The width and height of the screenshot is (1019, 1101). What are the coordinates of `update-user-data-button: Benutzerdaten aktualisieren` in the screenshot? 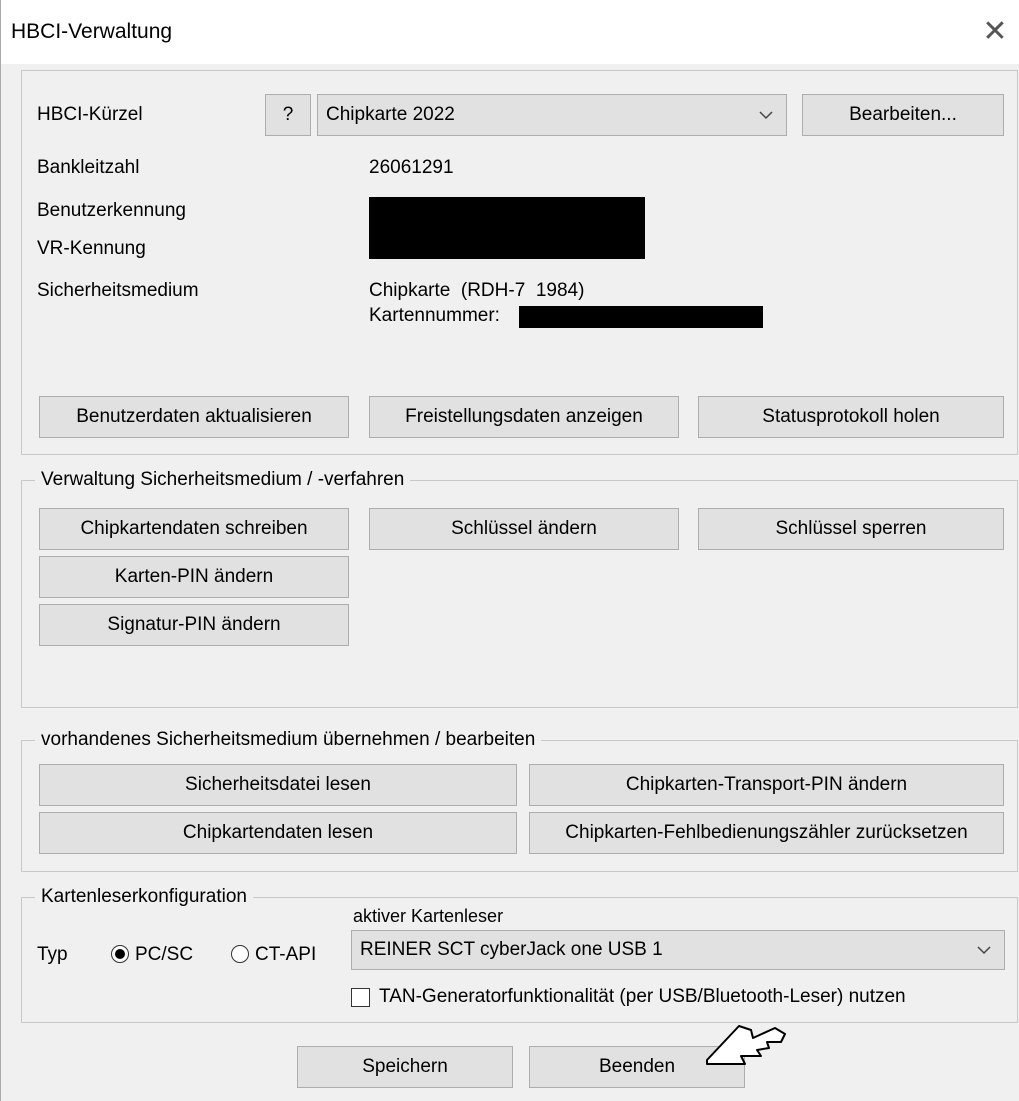 It's located at (194, 417).